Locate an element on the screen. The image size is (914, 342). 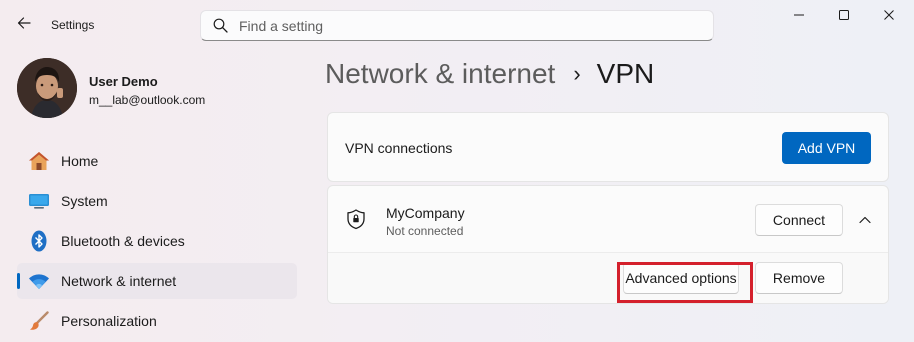
connection-name: MyCompany is located at coordinates (425, 213).